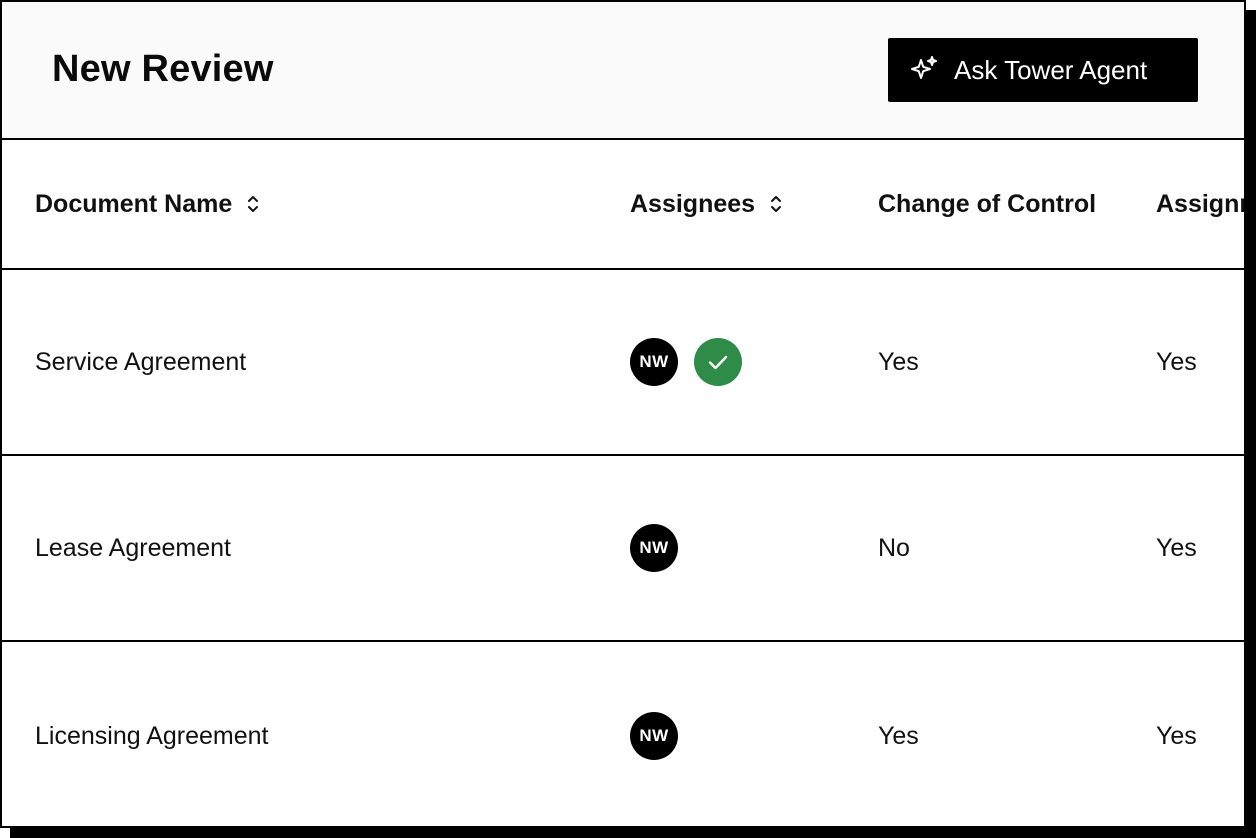  What do you see at coordinates (924, 70) in the screenshot?
I see `sparkles-icon` at bounding box center [924, 70].